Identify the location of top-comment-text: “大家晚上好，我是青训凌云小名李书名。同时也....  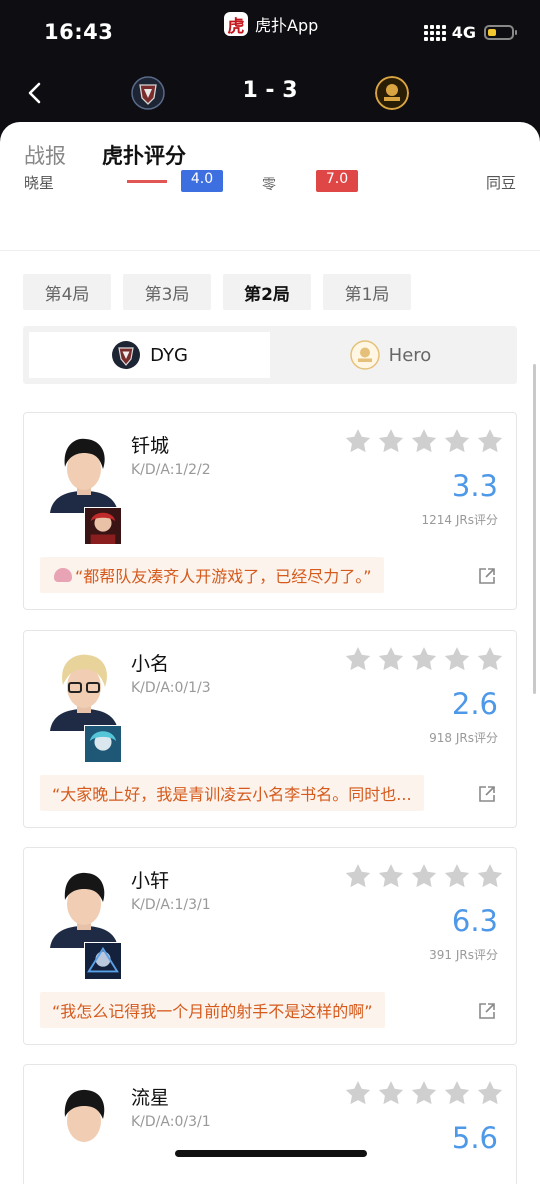
(232, 794).